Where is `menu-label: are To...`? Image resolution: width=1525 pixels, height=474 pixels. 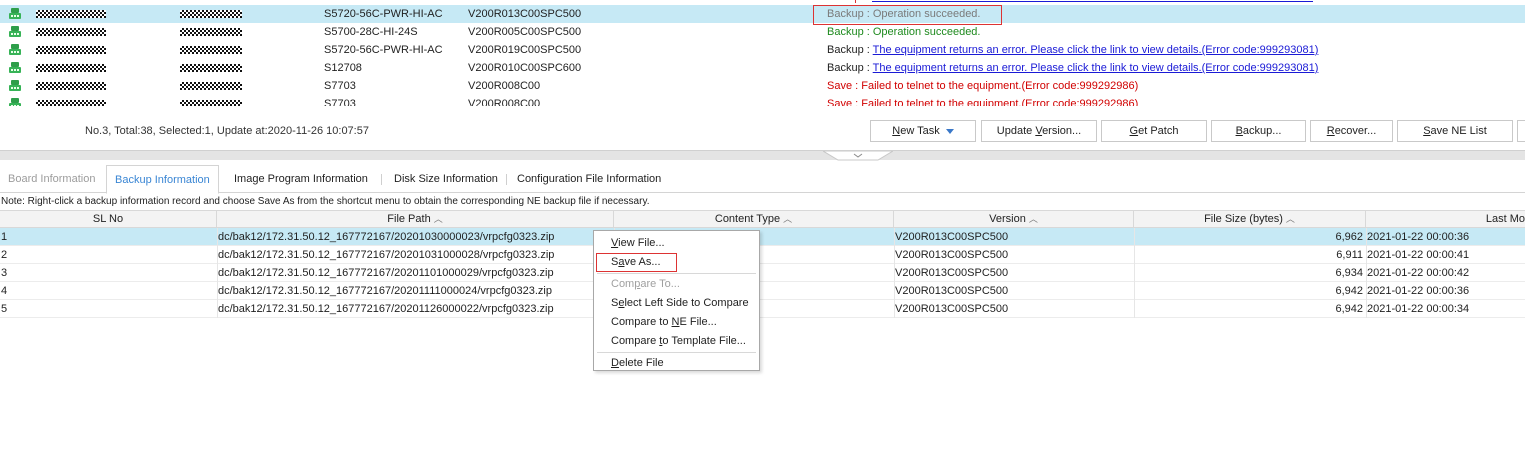
menu-label: are To... is located at coordinates (660, 284).